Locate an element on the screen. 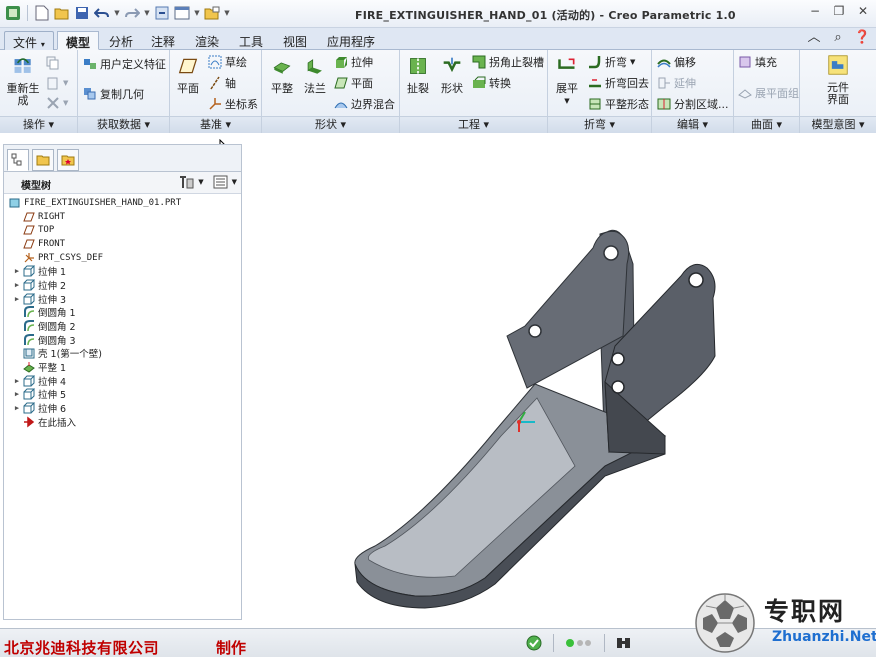 The width and height of the screenshot is (876, 657). tree-settings-icon is located at coordinates (187, 182).